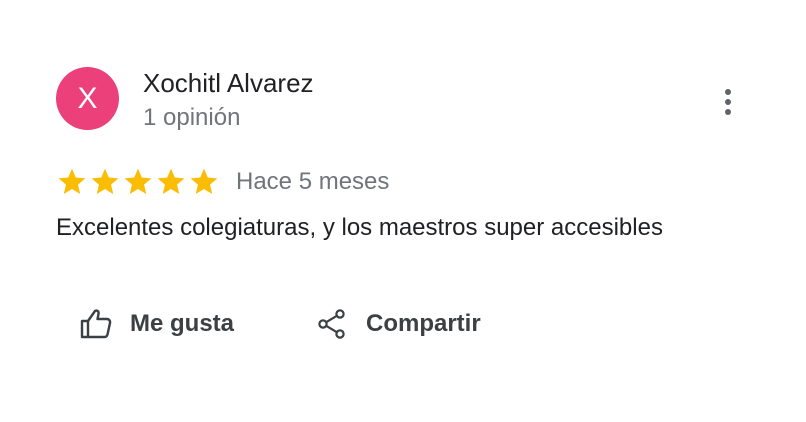 The width and height of the screenshot is (806, 422). I want to click on share-button: Compartir, so click(397, 324).